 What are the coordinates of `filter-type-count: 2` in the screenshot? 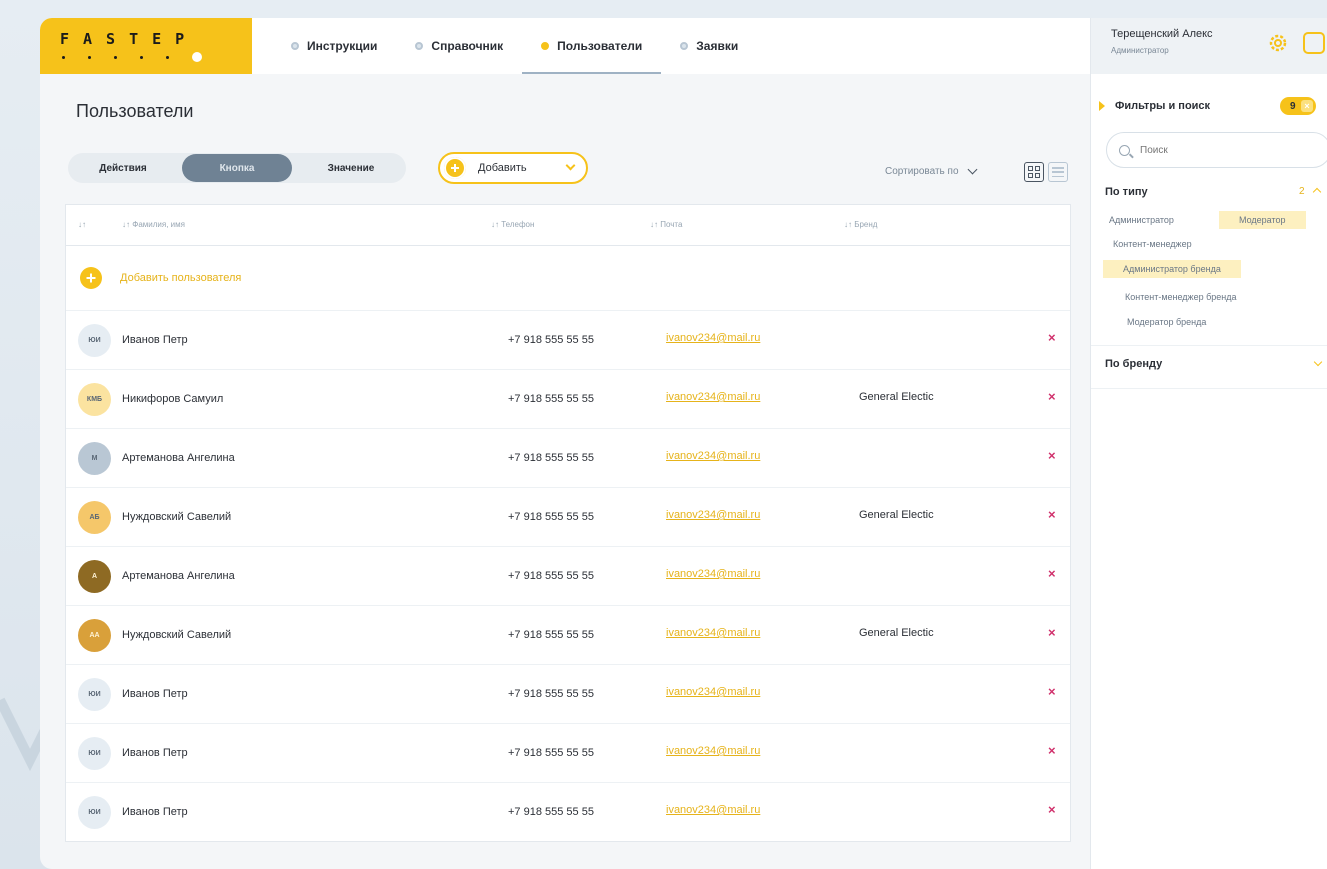 It's located at (1302, 191).